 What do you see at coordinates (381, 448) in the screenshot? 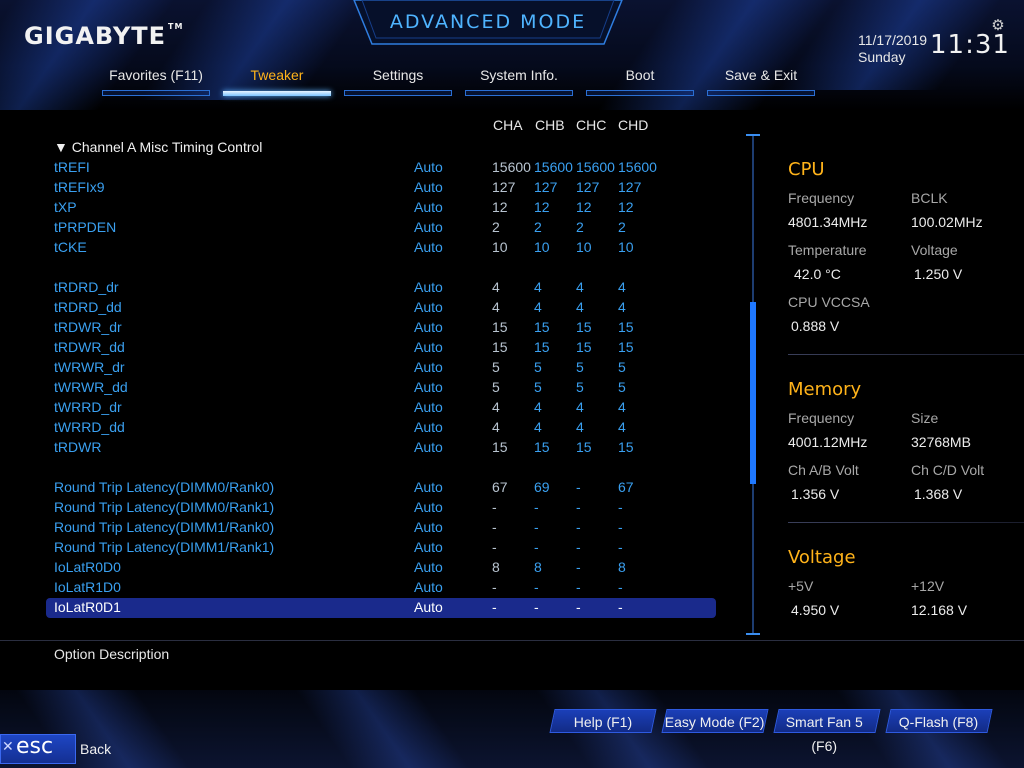
I see `timing-row: tRDWR Auto 15 15 15 15` at bounding box center [381, 448].